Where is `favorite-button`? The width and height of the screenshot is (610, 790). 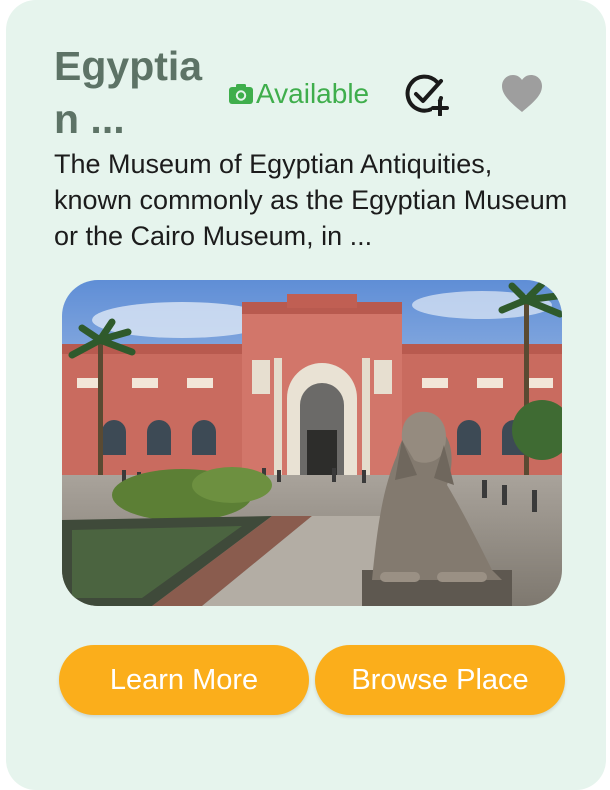 favorite-button is located at coordinates (522, 94).